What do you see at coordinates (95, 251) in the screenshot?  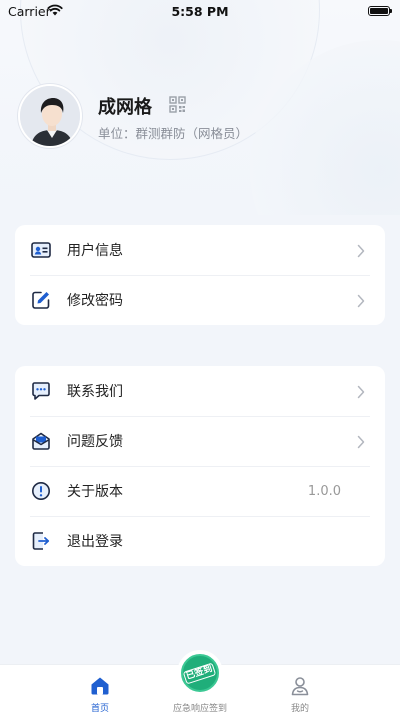 I see `menu-item-label: 用户信息` at bounding box center [95, 251].